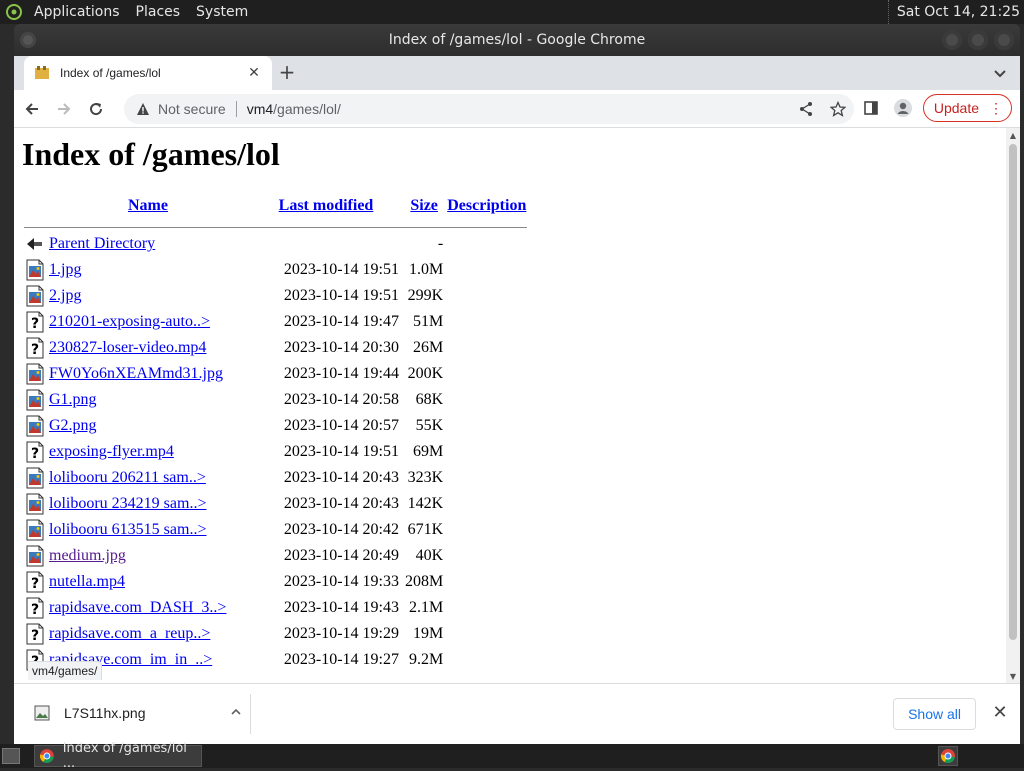 The width and height of the screenshot is (1024, 771). I want to click on back-button, so click(32, 109).